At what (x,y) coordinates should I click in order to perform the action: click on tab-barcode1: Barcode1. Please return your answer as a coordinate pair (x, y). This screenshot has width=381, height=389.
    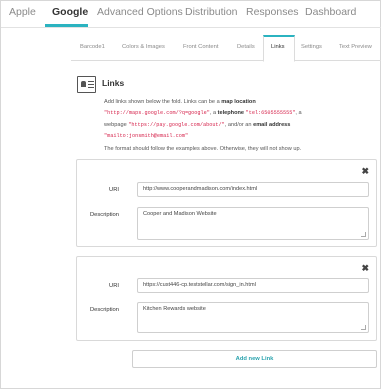
    Looking at the image, I should click on (92, 47).